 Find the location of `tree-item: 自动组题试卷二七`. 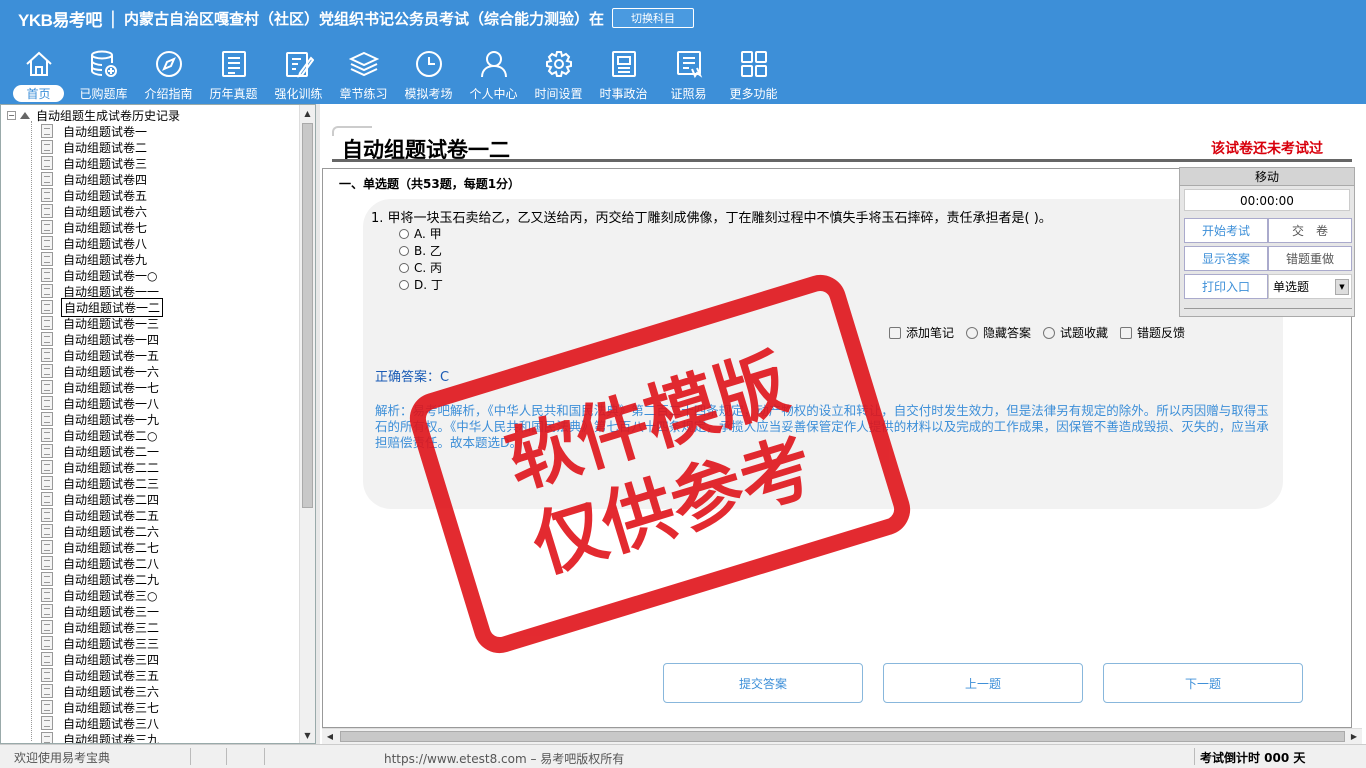

tree-item: 自动组题试卷二七 is located at coordinates (102, 547).